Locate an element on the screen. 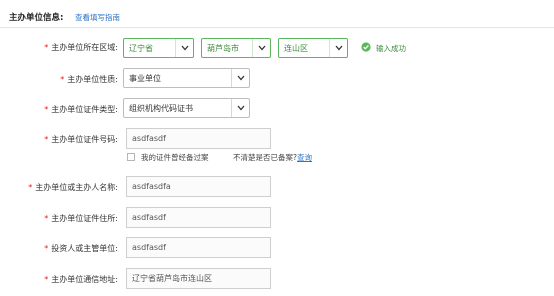 This screenshot has height=296, width=554. province-select-value: 辽宁省 is located at coordinates (141, 48).